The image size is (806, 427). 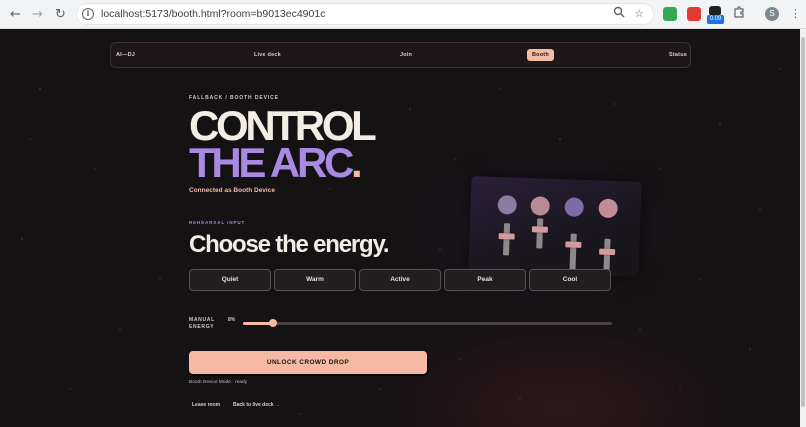 I want to click on unlock-crowd-drop-button: UNLOCK CROWD DROP, so click(x=308, y=362).